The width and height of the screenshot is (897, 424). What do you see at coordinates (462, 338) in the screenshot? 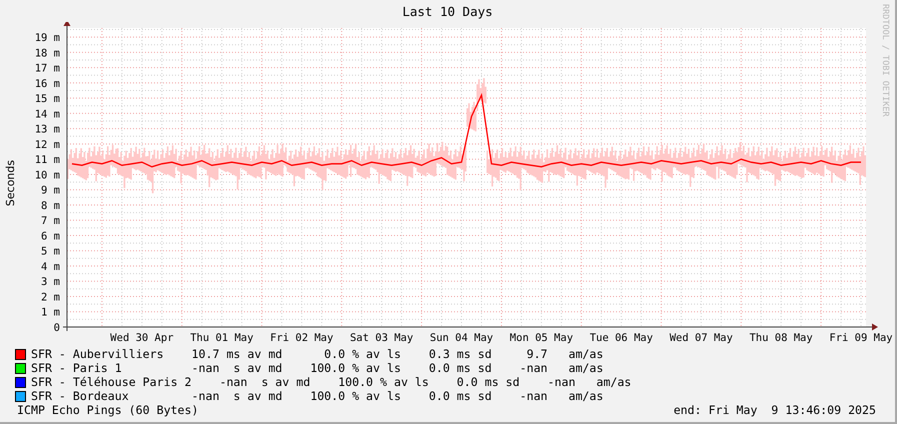
I see `axis-label: Sun 04 May` at bounding box center [462, 338].